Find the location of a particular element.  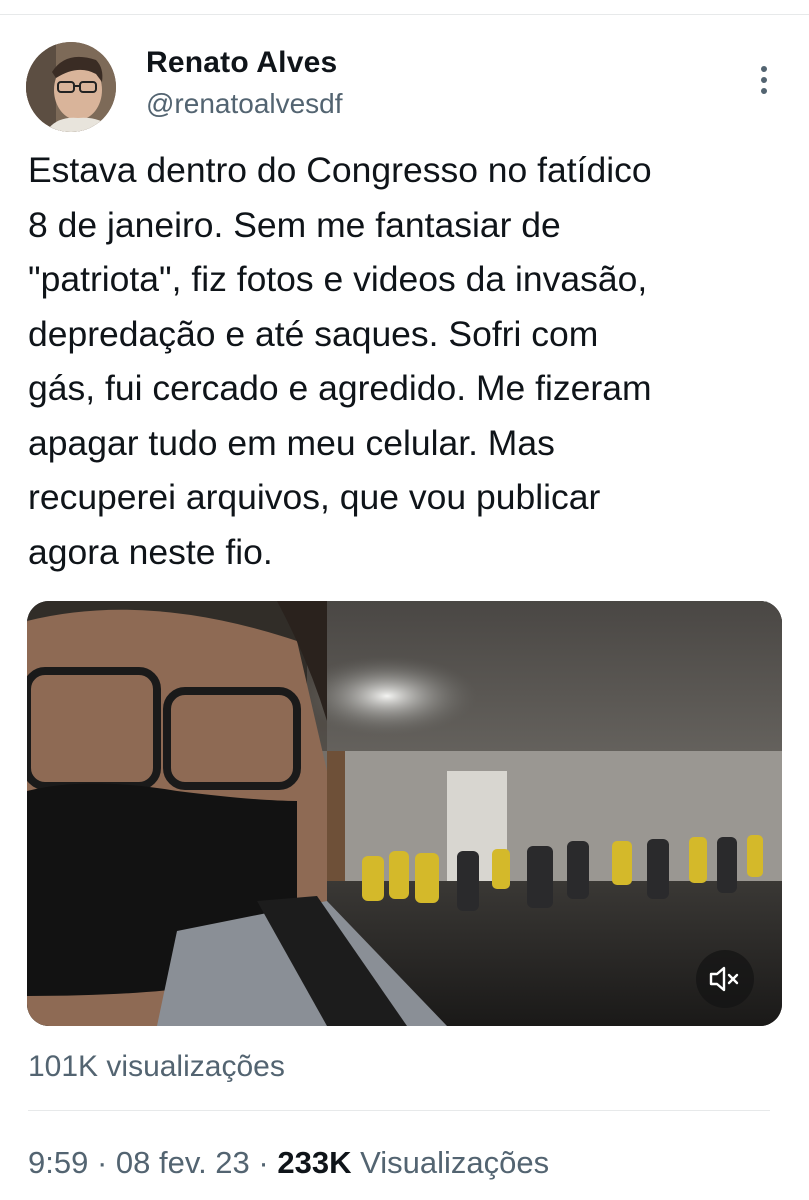

tweet-metadata: 9:59 · 08 fev. 23 · 233K Visualizações is located at coordinates (288, 1163).